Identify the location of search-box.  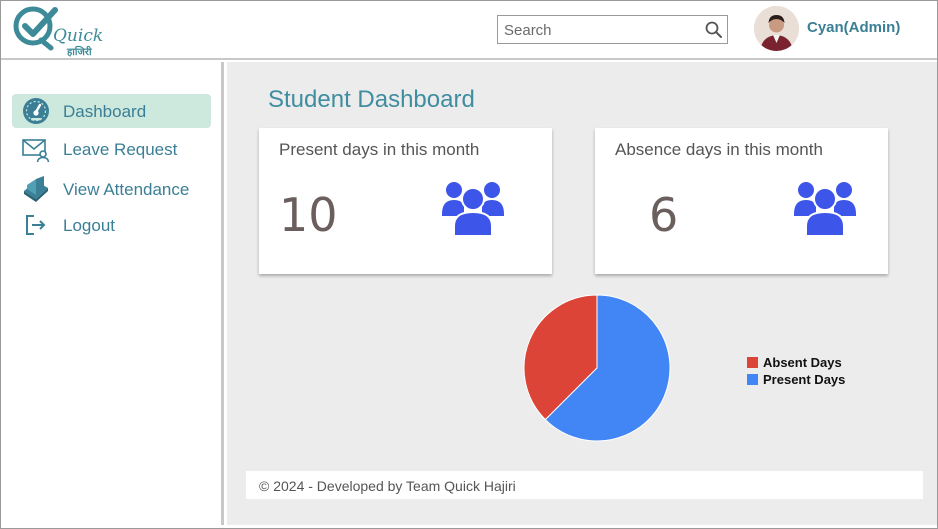
(612, 29).